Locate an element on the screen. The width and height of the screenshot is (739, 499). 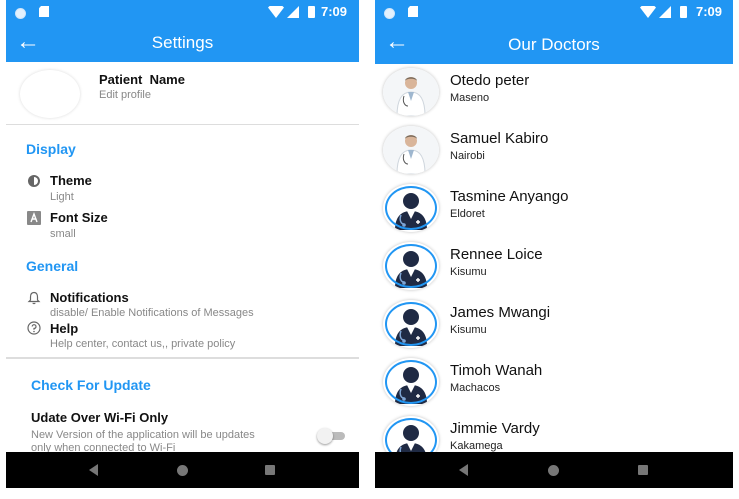
theme-label: Theme is located at coordinates (71, 180).